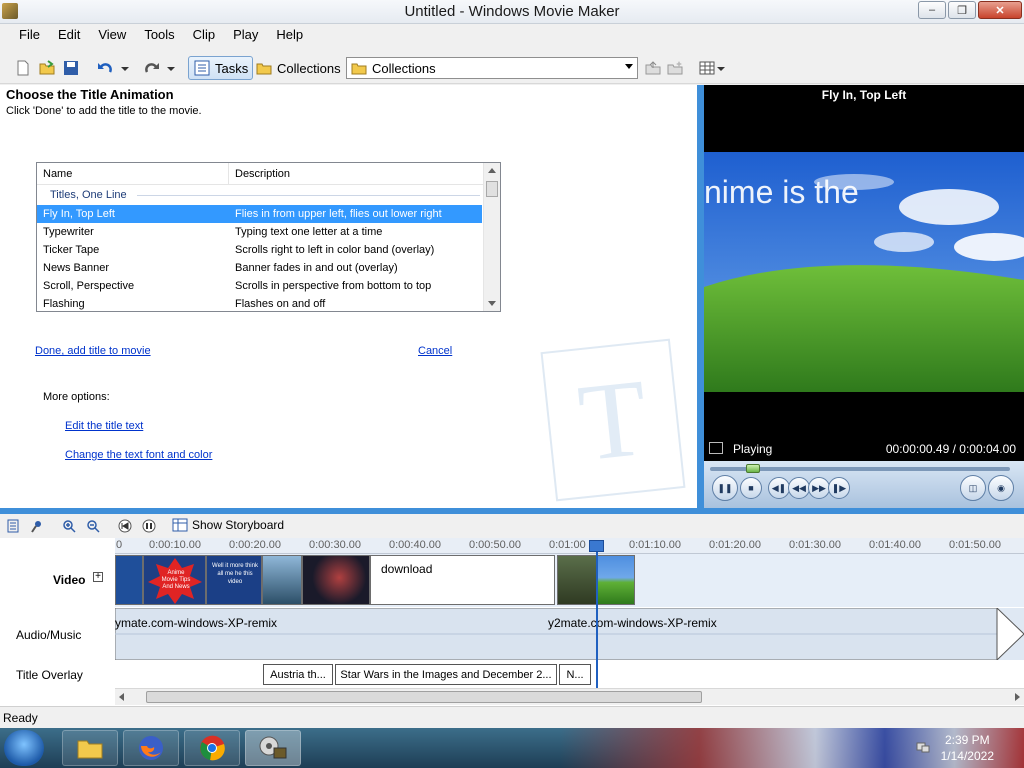 The width and height of the screenshot is (1024, 768). What do you see at coordinates (1000, 10) in the screenshot?
I see `close-button: ✕` at bounding box center [1000, 10].